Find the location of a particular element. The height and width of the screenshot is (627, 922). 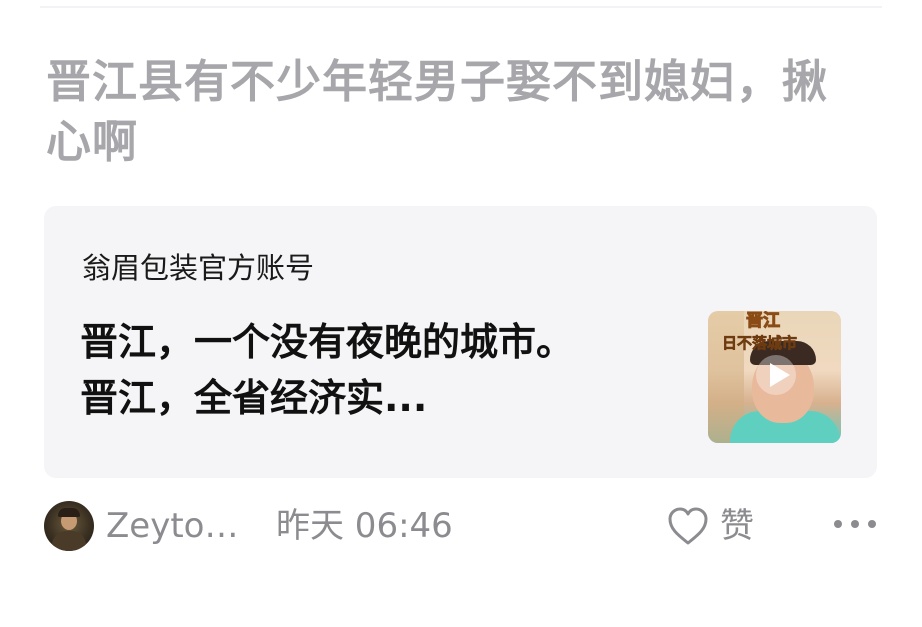

avatar is located at coordinates (69, 526).